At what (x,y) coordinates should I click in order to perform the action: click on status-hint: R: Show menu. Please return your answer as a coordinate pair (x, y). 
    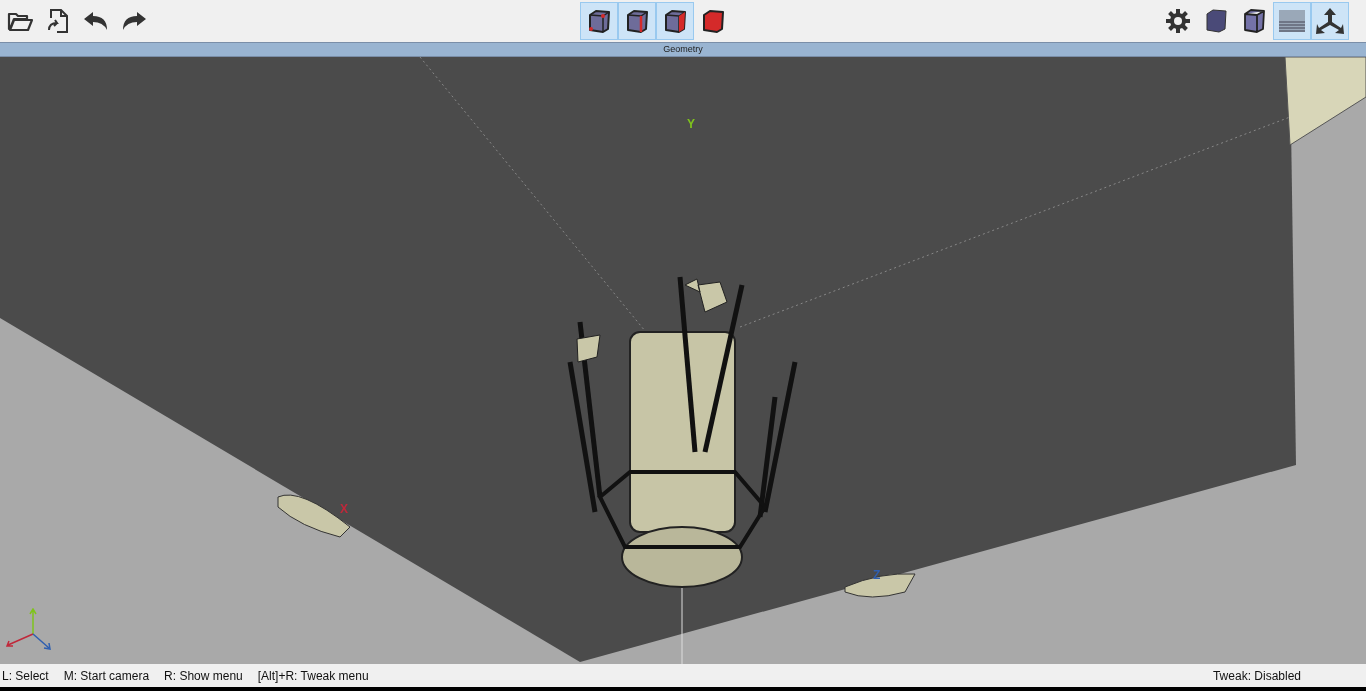
    Looking at the image, I should click on (203, 676).